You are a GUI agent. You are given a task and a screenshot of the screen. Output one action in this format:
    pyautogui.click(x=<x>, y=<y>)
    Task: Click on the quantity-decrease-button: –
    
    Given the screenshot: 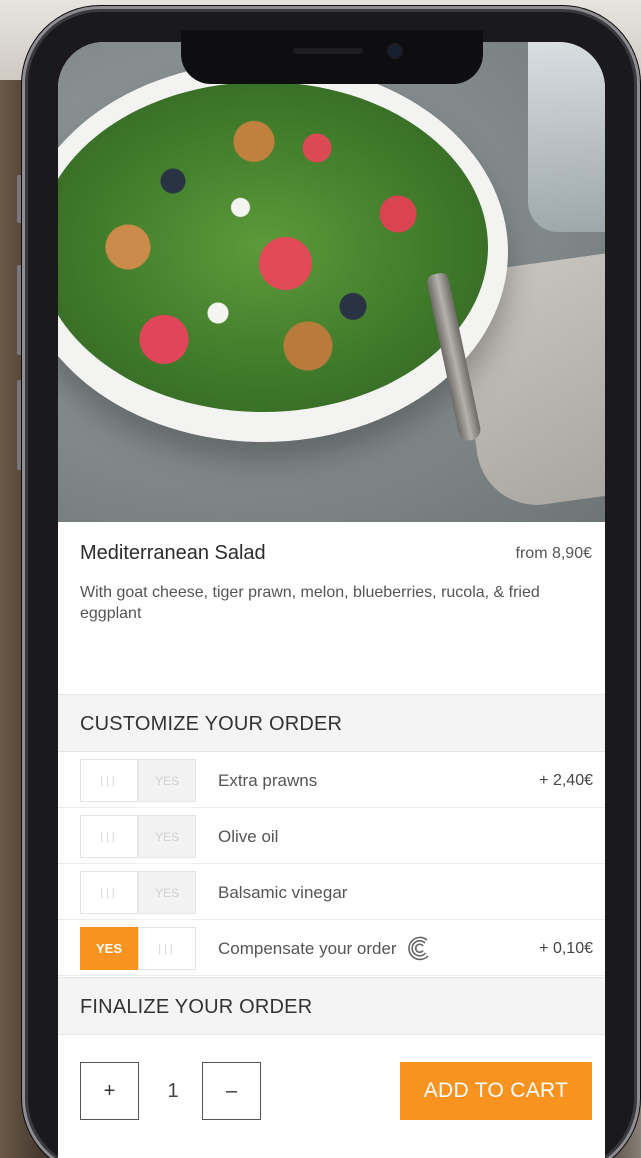 What is the action you would take?
    pyautogui.click(x=231, y=1091)
    